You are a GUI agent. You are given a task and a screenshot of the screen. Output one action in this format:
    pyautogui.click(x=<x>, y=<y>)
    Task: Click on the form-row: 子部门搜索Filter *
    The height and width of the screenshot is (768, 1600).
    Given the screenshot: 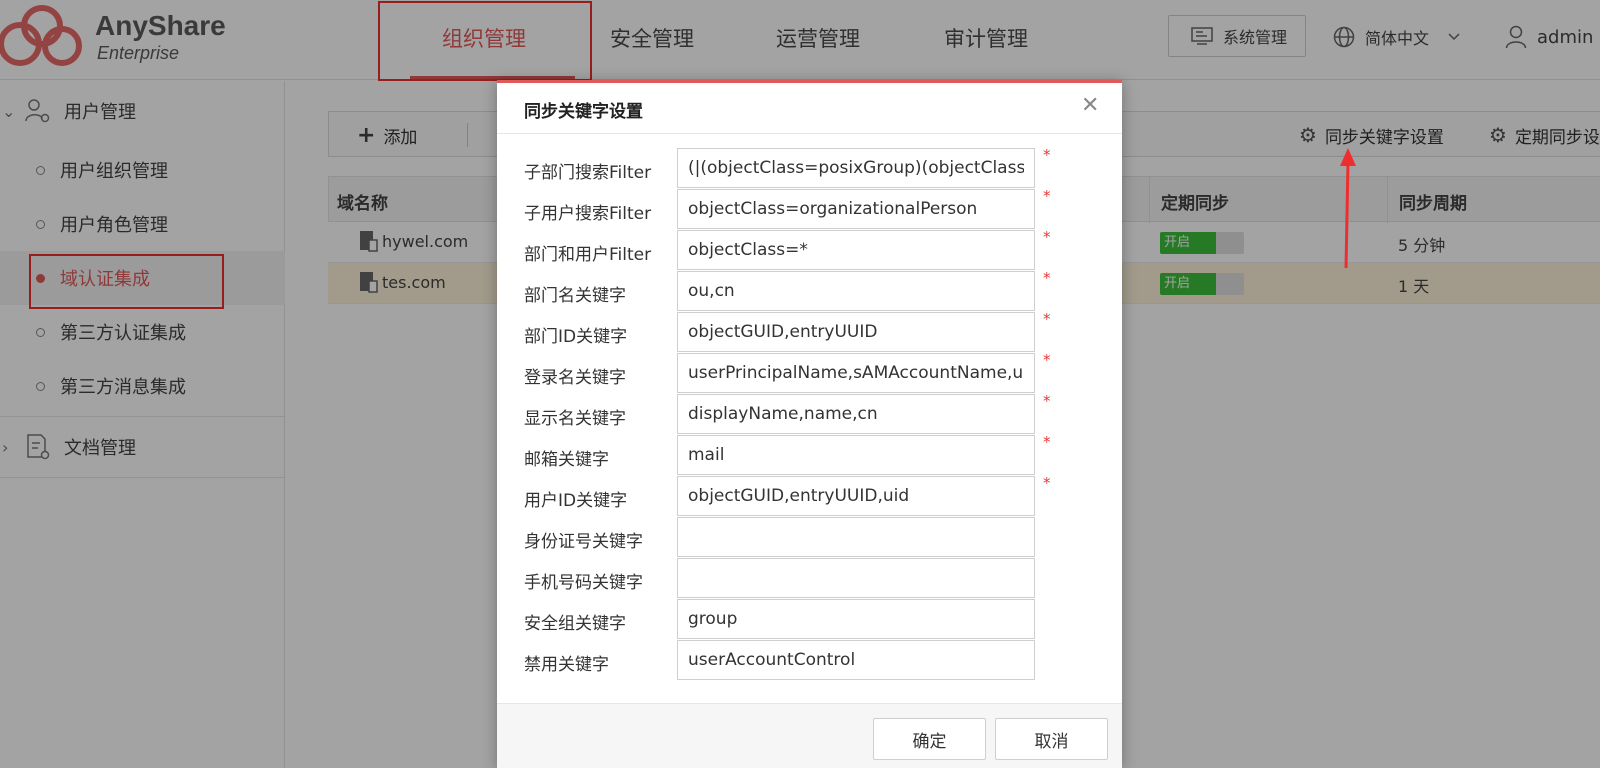 What is the action you would take?
    pyautogui.click(x=809, y=167)
    